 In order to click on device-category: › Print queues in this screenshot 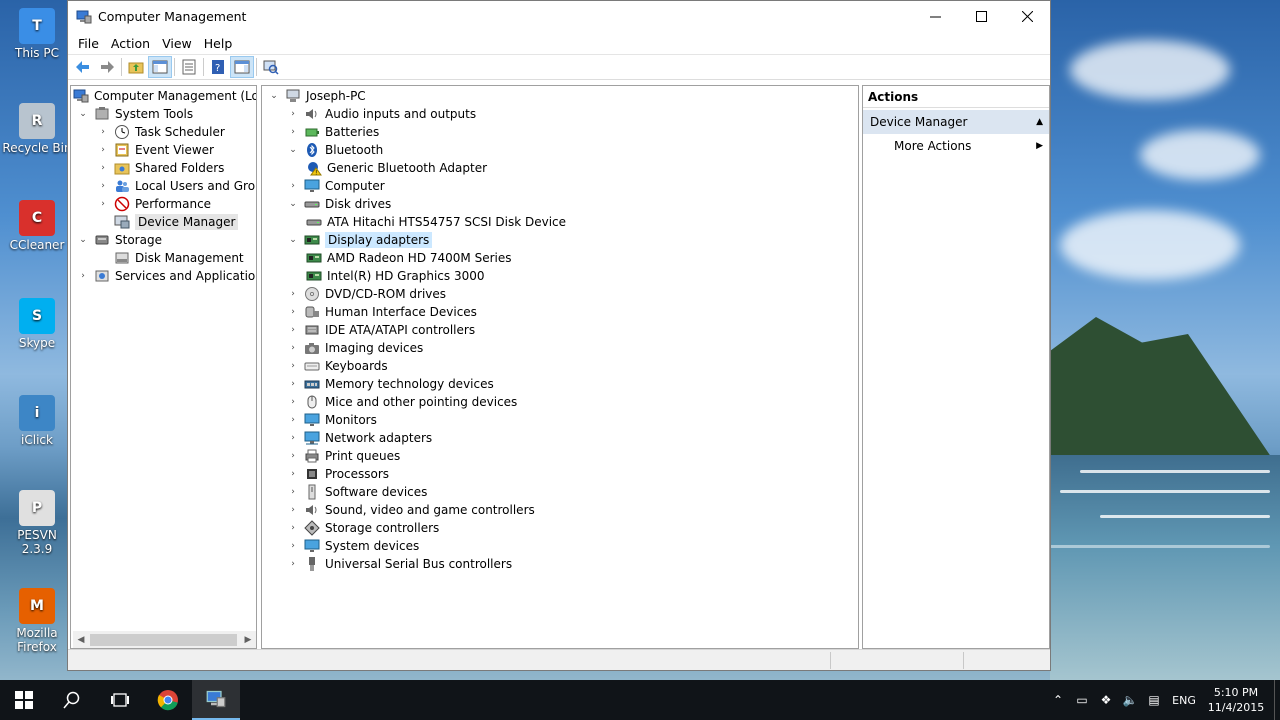, I will do `click(343, 456)`.